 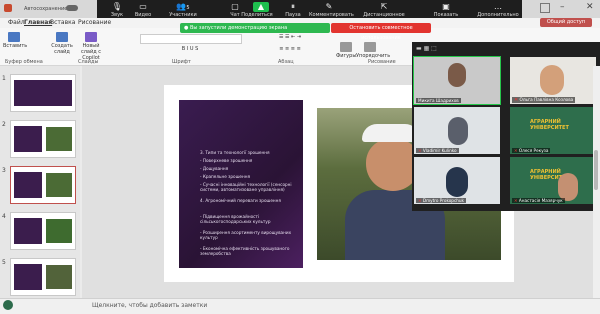 I want to click on status-bar: Щелкните, чтобы добавить заметки, so click(x=300, y=306).